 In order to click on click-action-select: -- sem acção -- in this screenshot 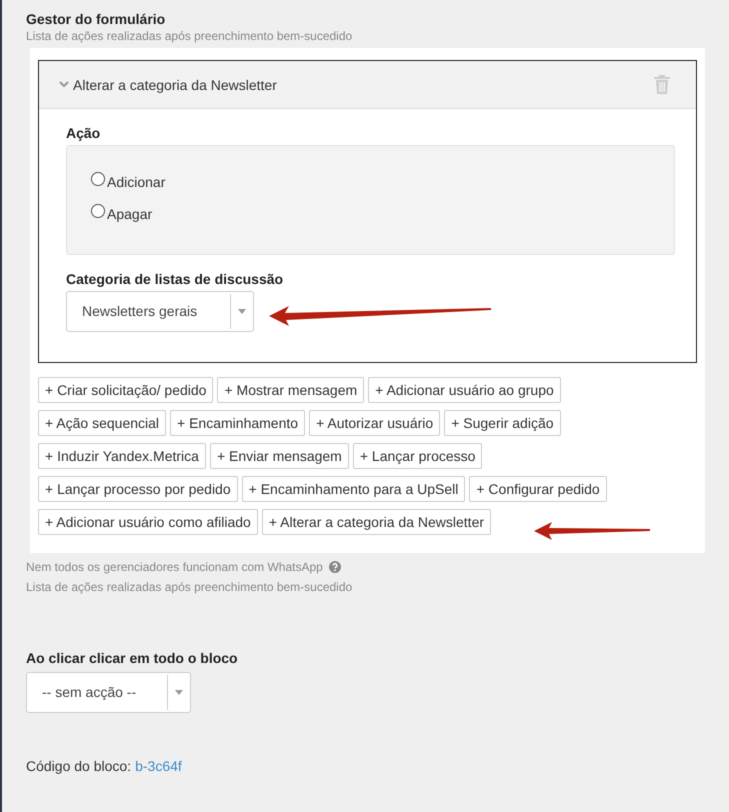, I will do `click(108, 692)`.